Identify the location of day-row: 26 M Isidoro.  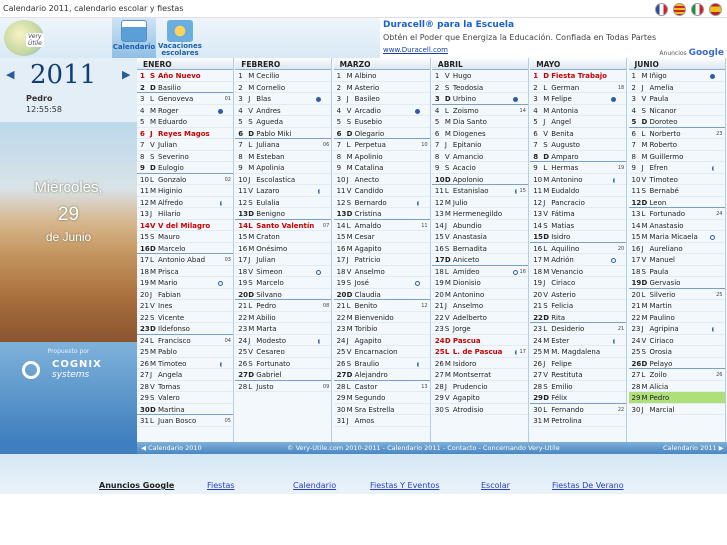
(479, 363).